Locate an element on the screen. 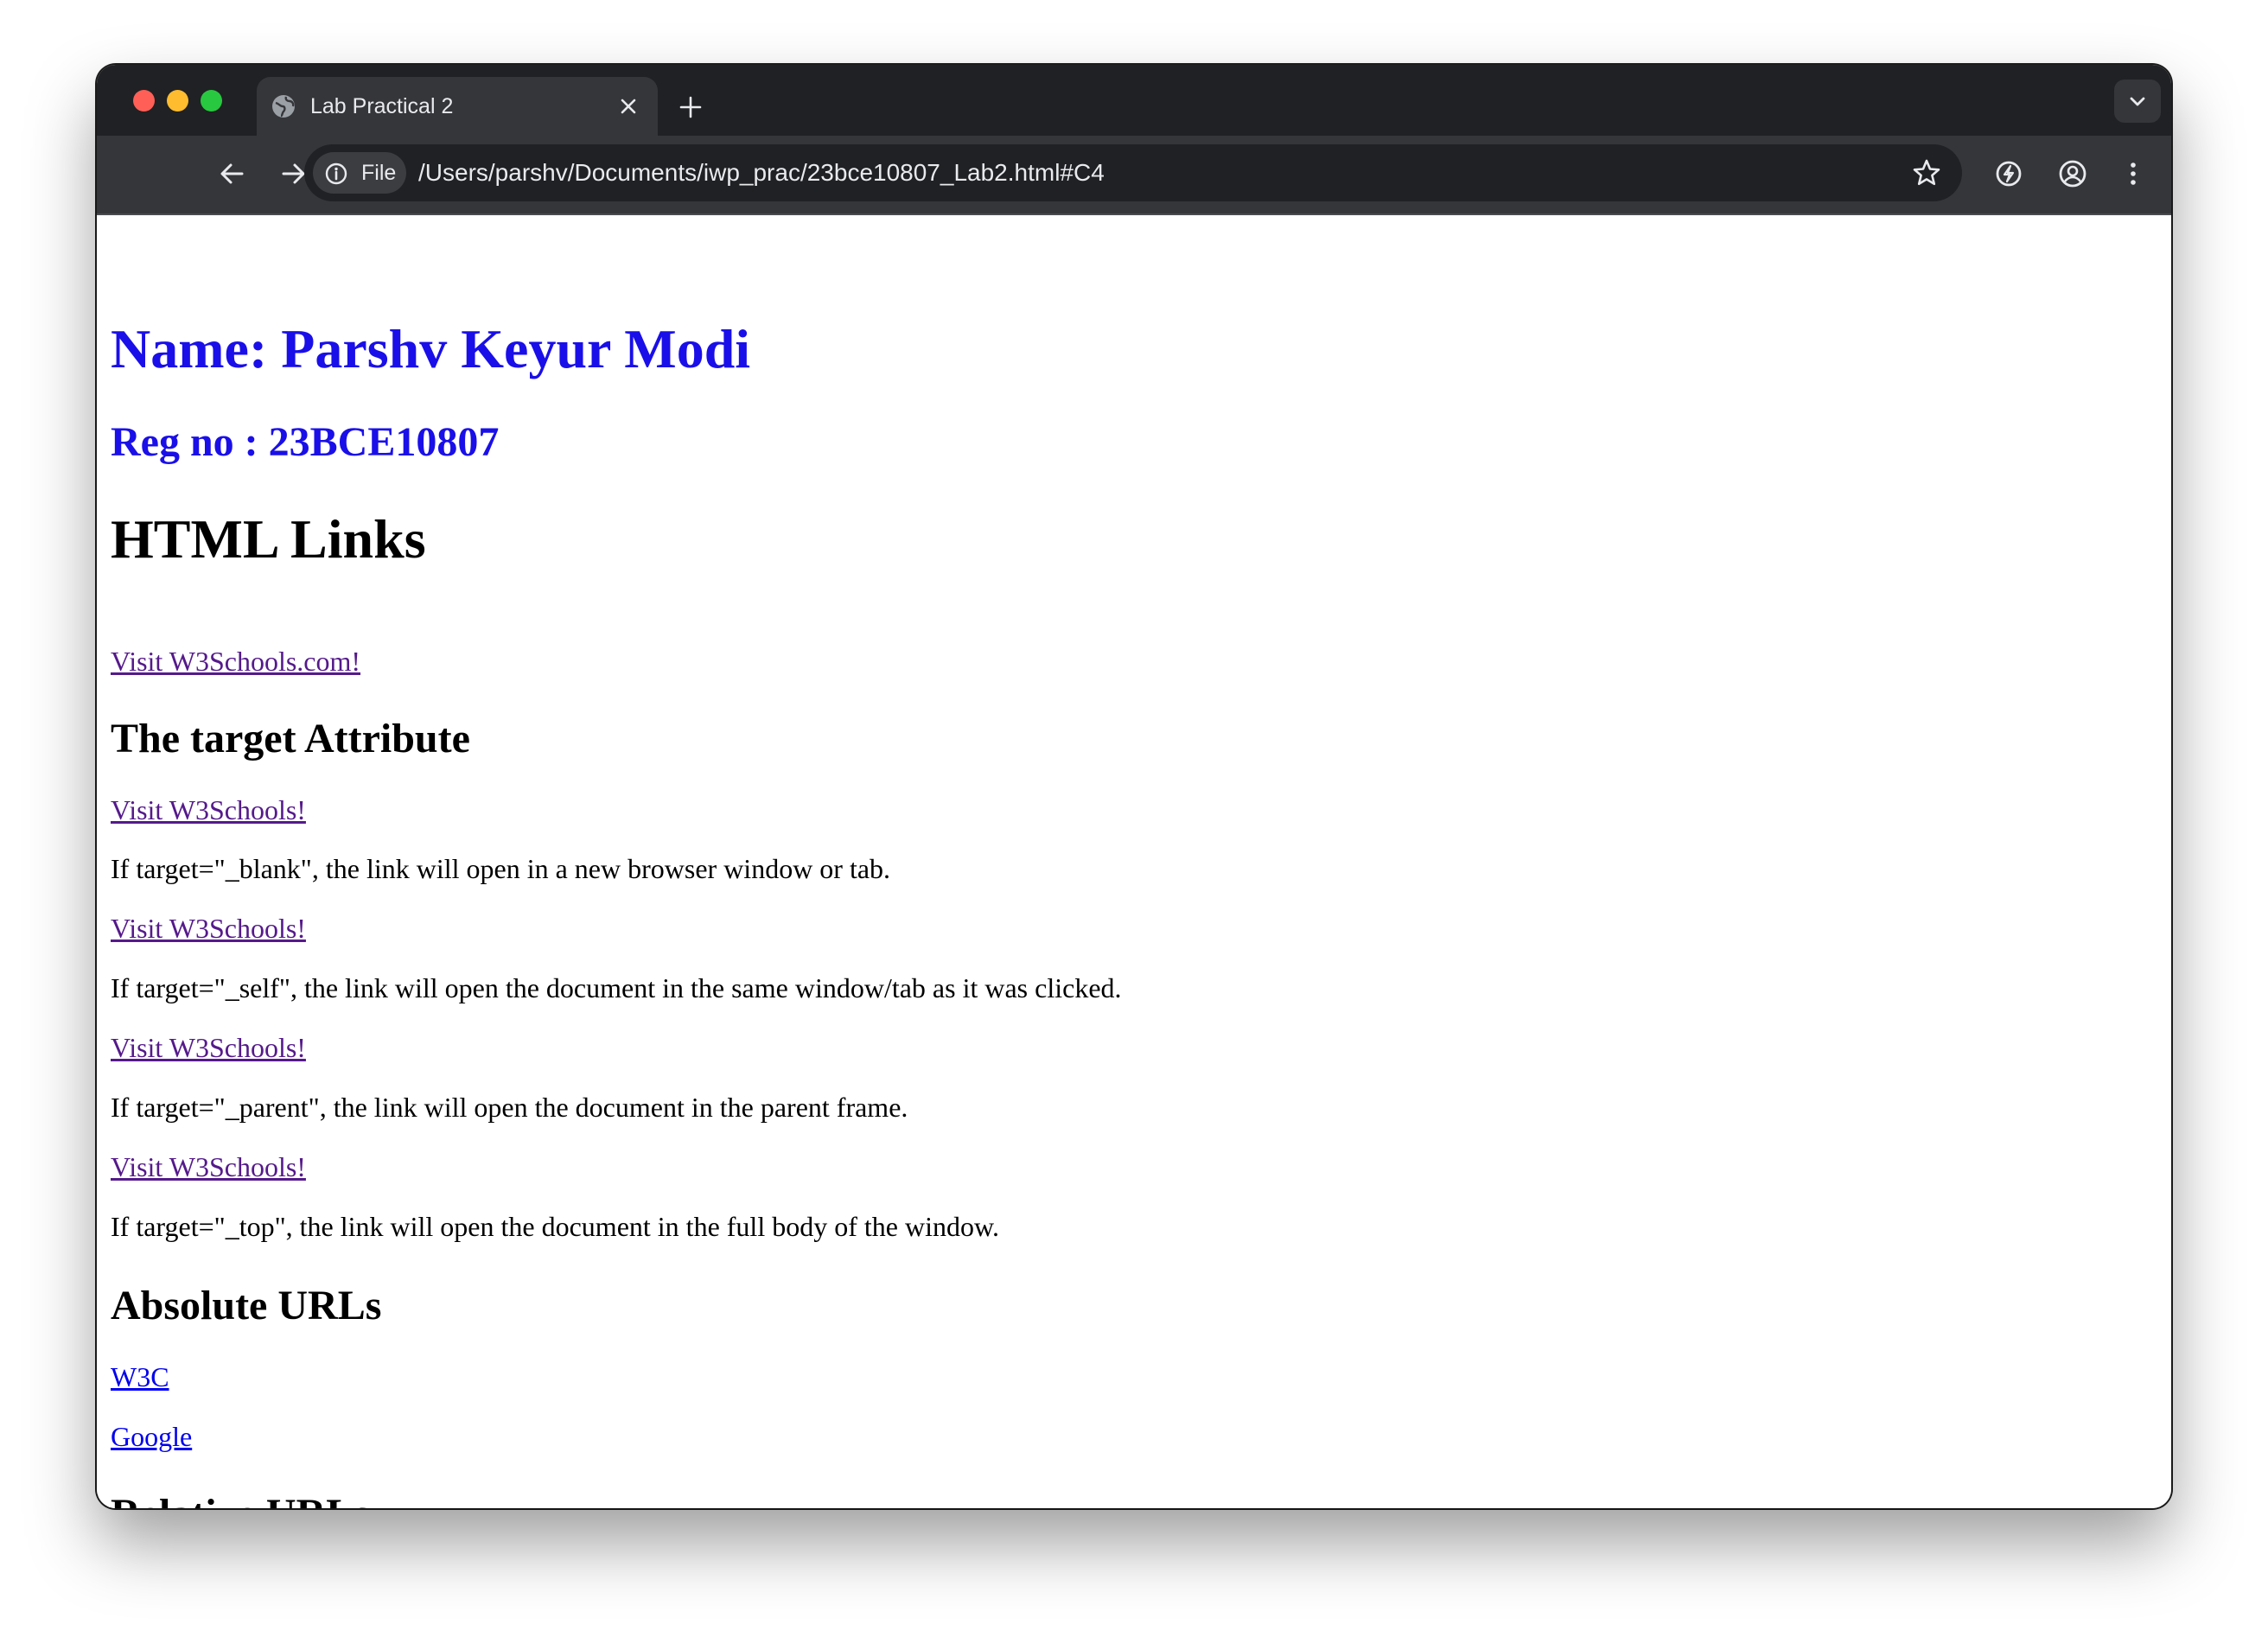 The width and height of the screenshot is (2268, 1637). kebab-menu-icon is located at coordinates (2133, 173).